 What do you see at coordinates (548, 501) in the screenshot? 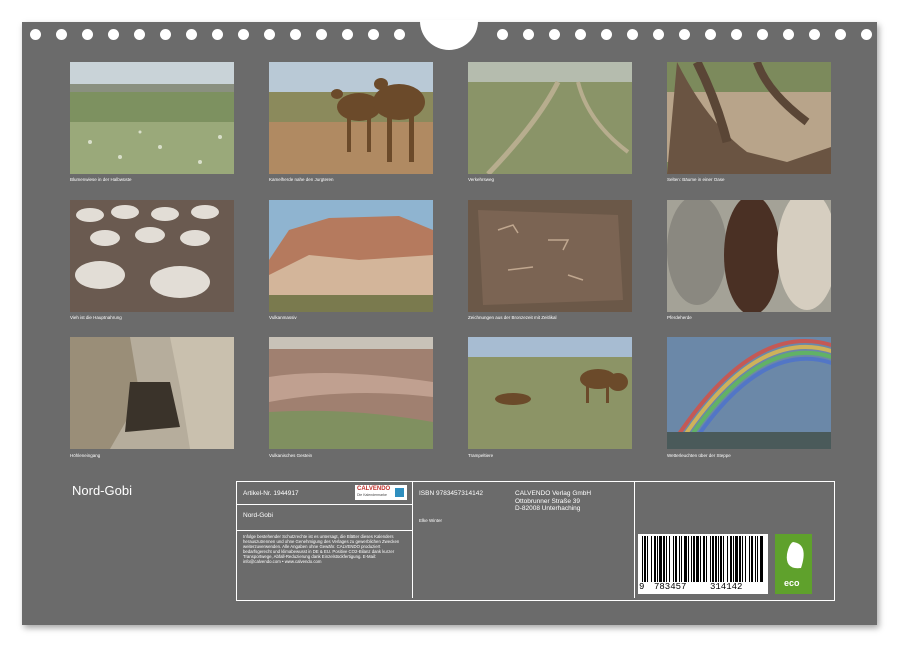
I see `publisher-line-2: Ottobrunner Straße 39` at bounding box center [548, 501].